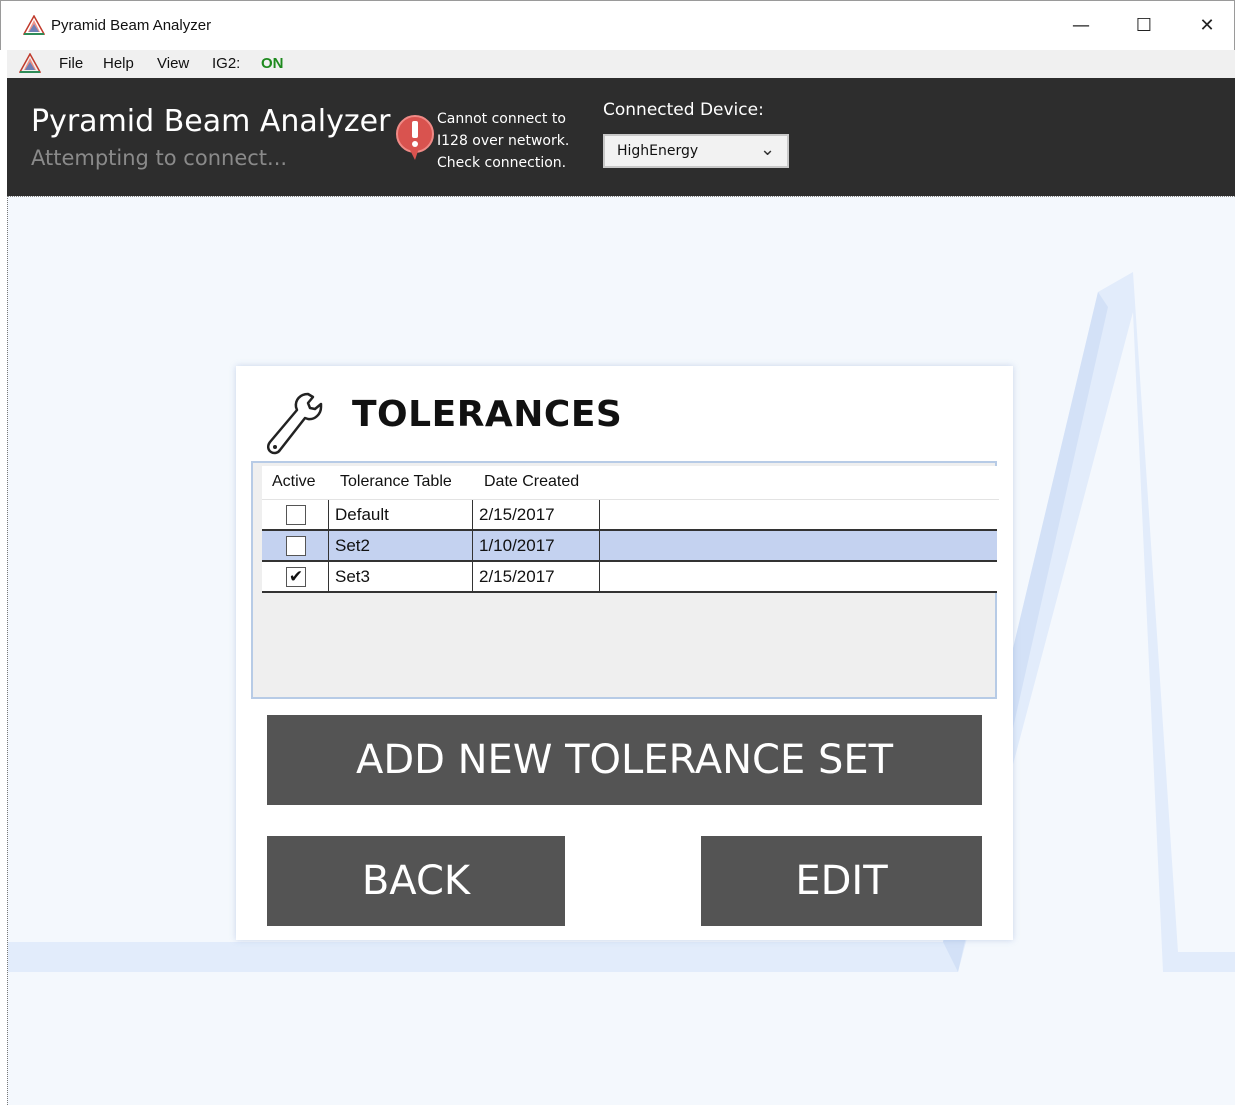 This screenshot has height=1105, width=1235. What do you see at coordinates (211, 121) in the screenshot?
I see `app-name: Pyramid Beam Analyzer` at bounding box center [211, 121].